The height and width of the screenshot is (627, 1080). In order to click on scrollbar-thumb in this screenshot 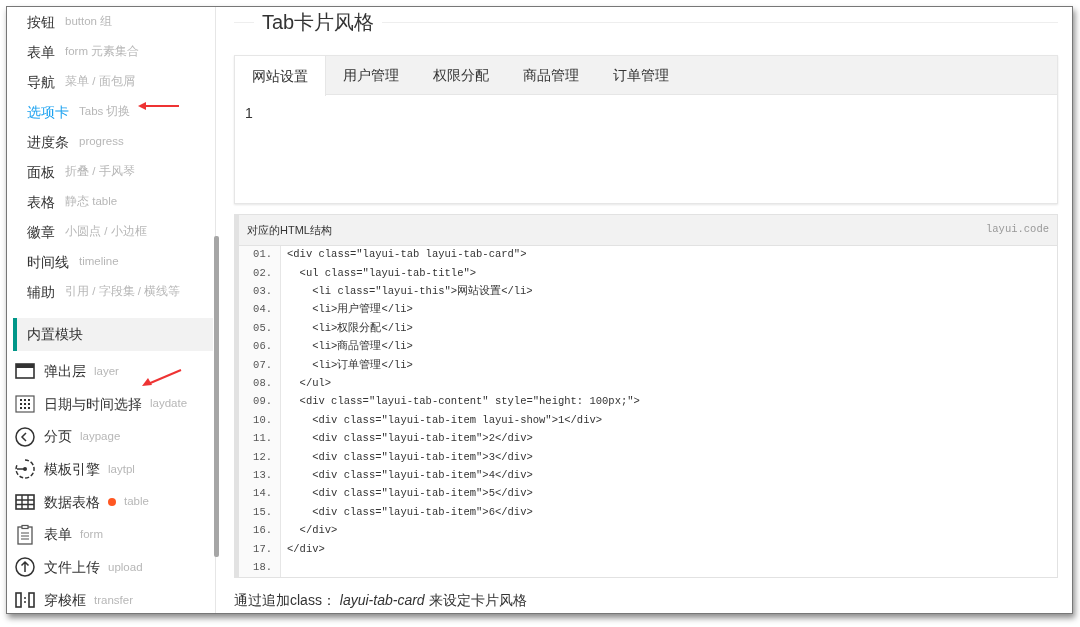, I will do `click(216, 396)`.